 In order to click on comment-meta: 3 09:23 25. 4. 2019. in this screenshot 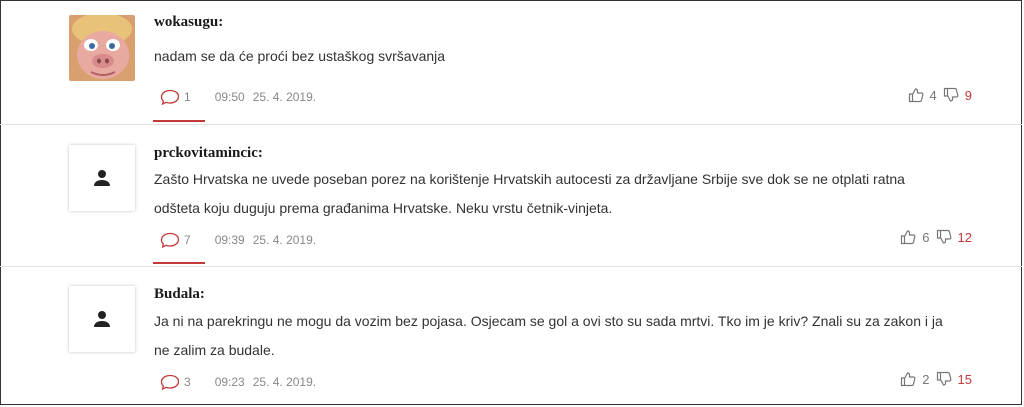, I will do `click(238, 382)`.